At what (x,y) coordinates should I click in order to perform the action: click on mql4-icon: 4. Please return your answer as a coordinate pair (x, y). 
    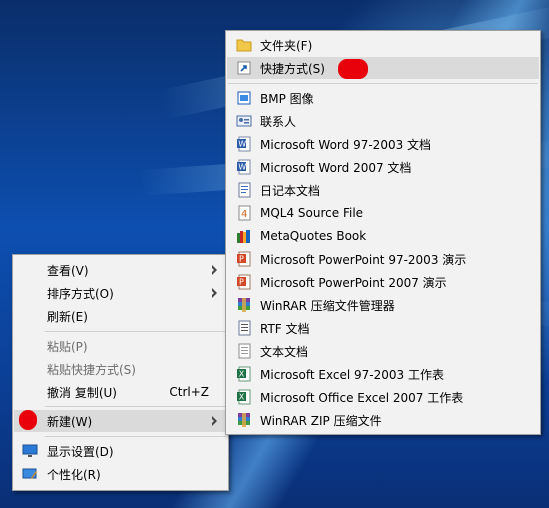
    Looking at the image, I should click on (244, 213).